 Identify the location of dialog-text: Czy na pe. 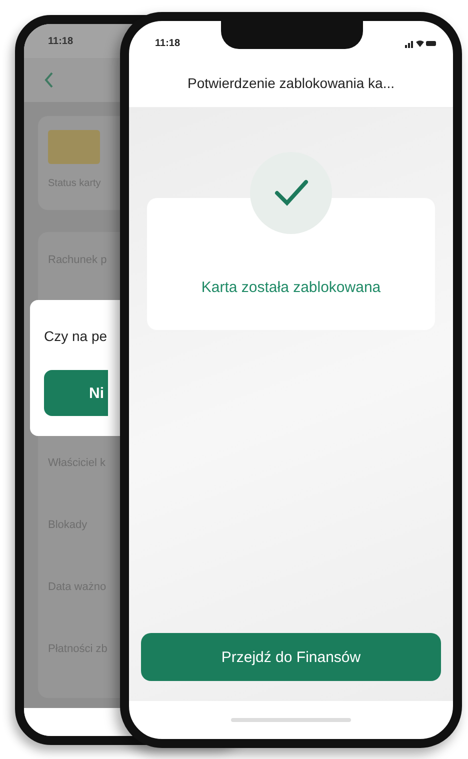
(76, 336).